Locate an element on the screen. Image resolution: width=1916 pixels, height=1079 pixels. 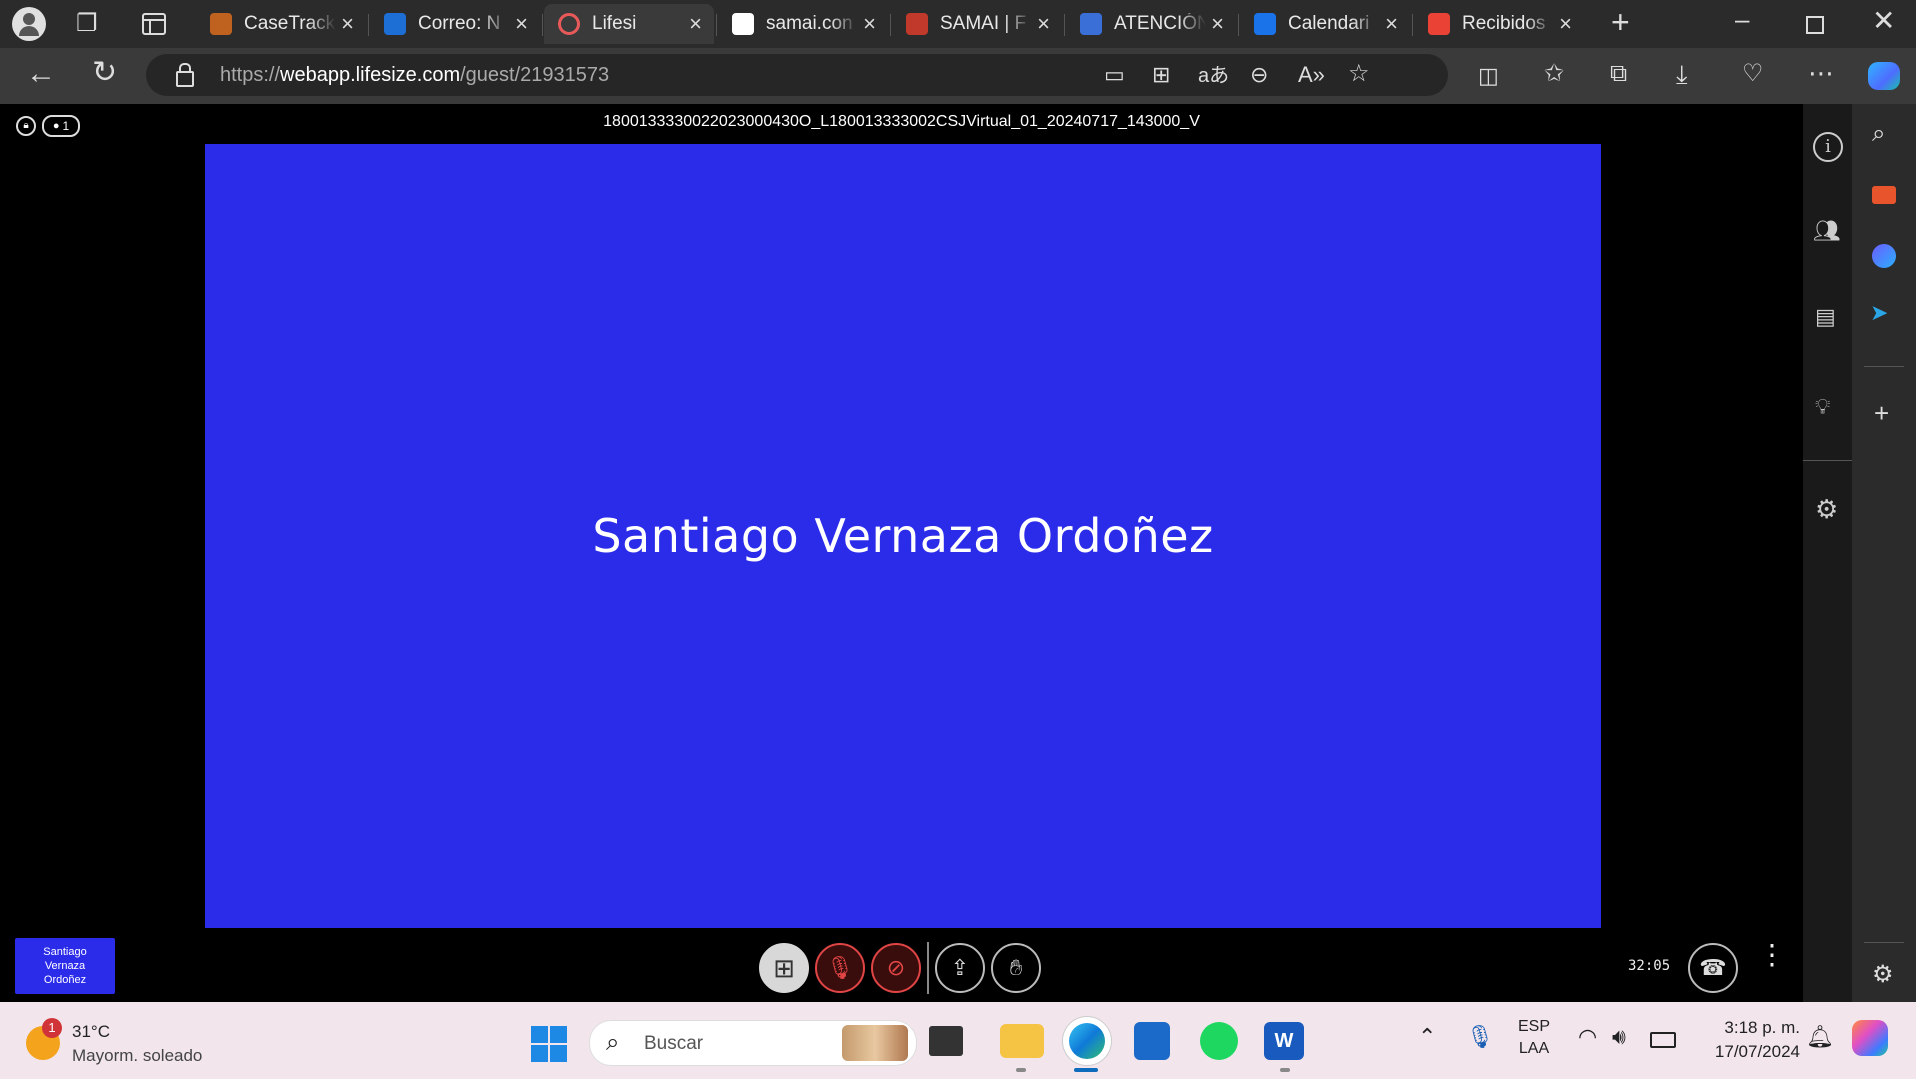
copilot-sidebar-icon is located at coordinates (1884, 256).